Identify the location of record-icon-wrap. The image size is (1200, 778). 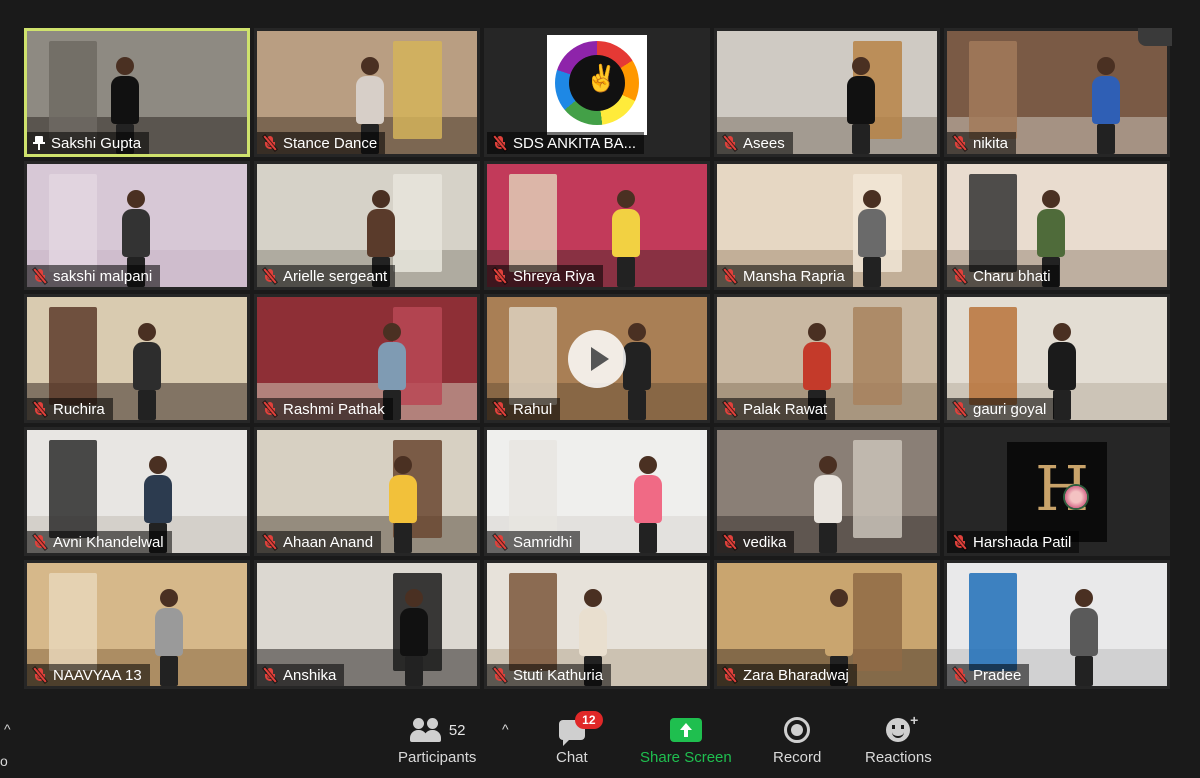
(797, 730).